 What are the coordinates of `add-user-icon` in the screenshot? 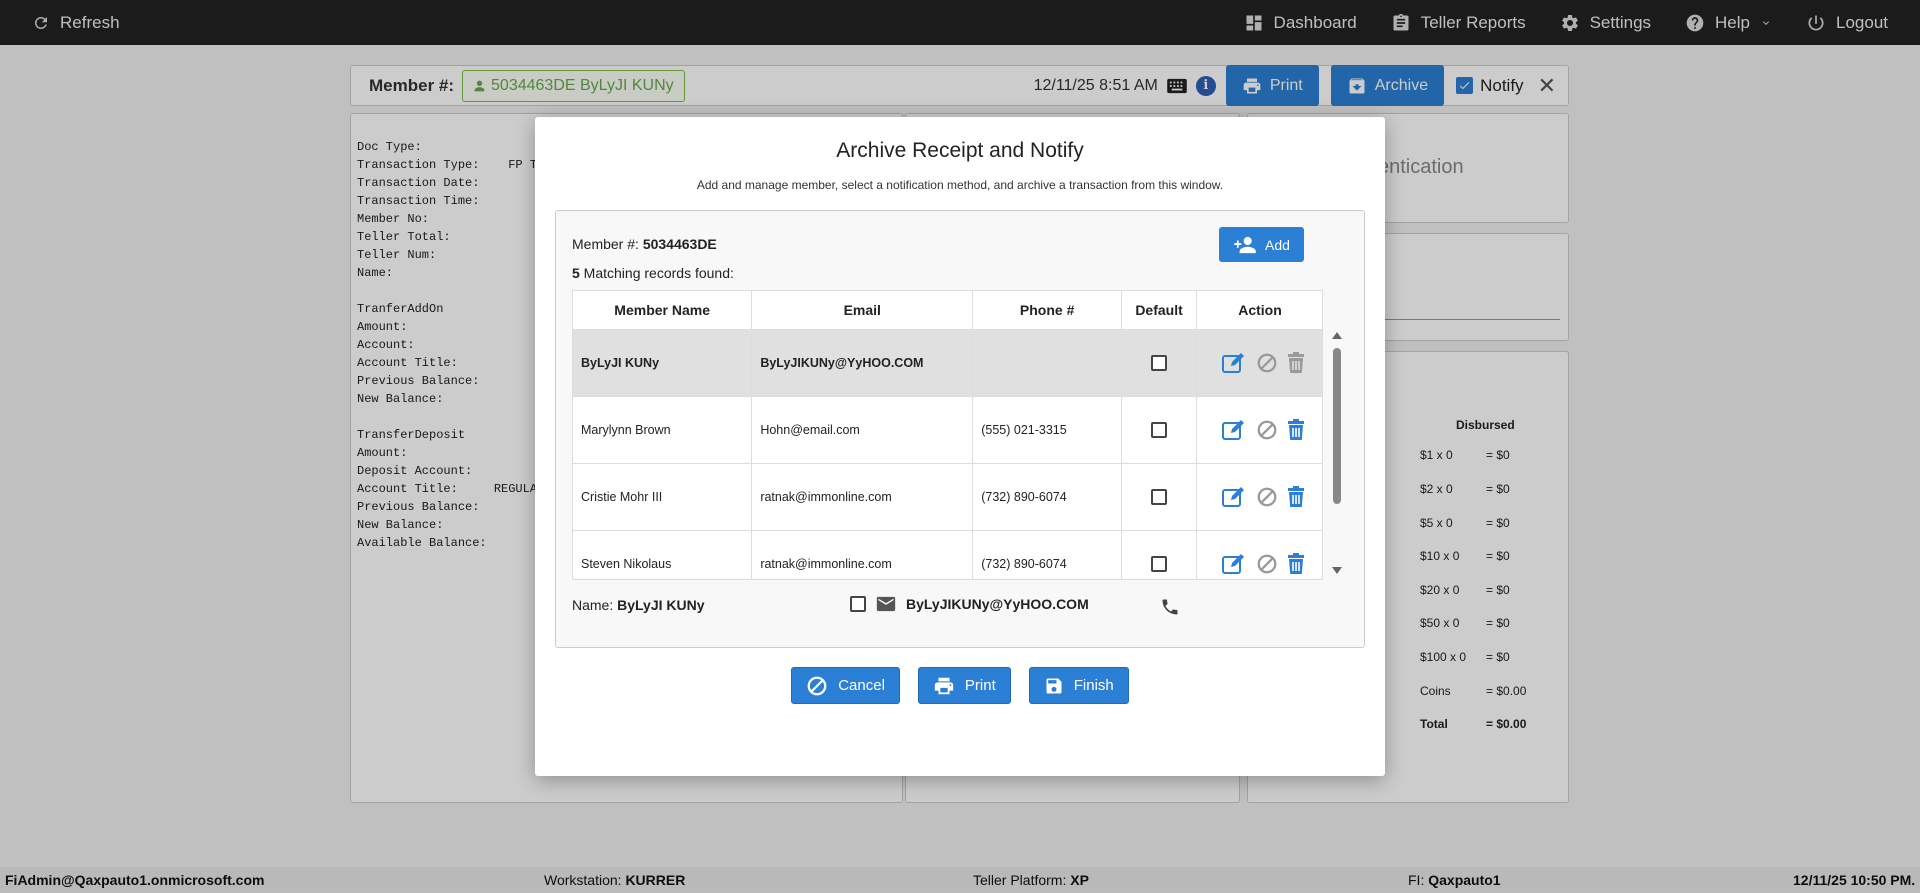 It's located at (1245, 244).